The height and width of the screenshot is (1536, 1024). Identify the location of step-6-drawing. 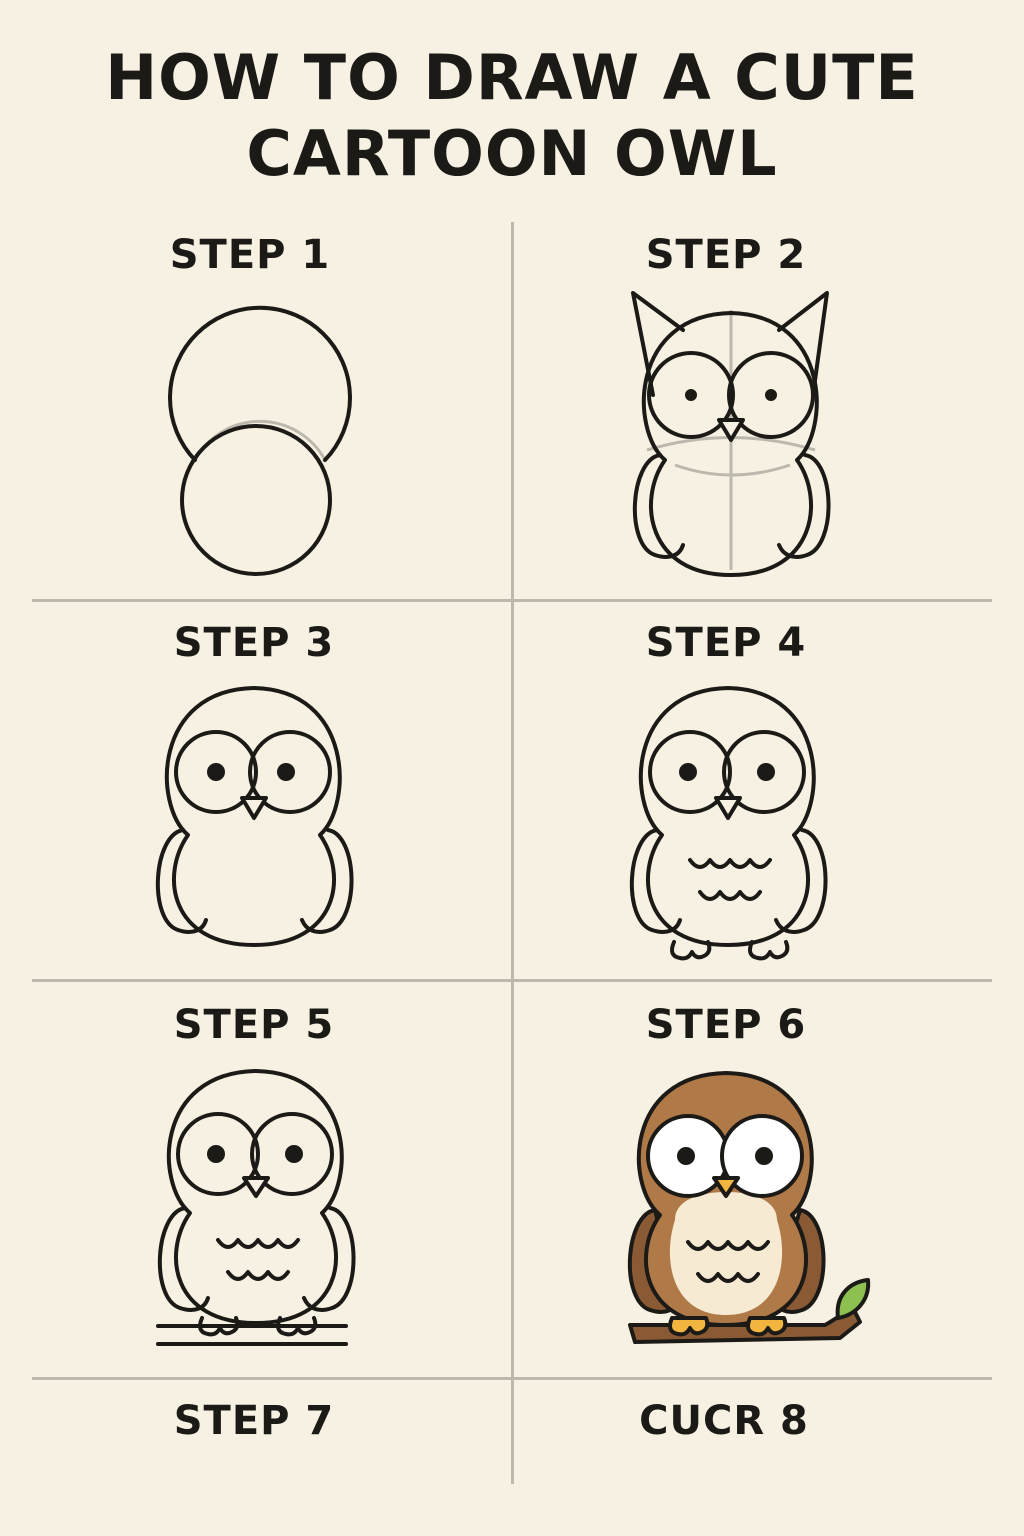
(749, 1207).